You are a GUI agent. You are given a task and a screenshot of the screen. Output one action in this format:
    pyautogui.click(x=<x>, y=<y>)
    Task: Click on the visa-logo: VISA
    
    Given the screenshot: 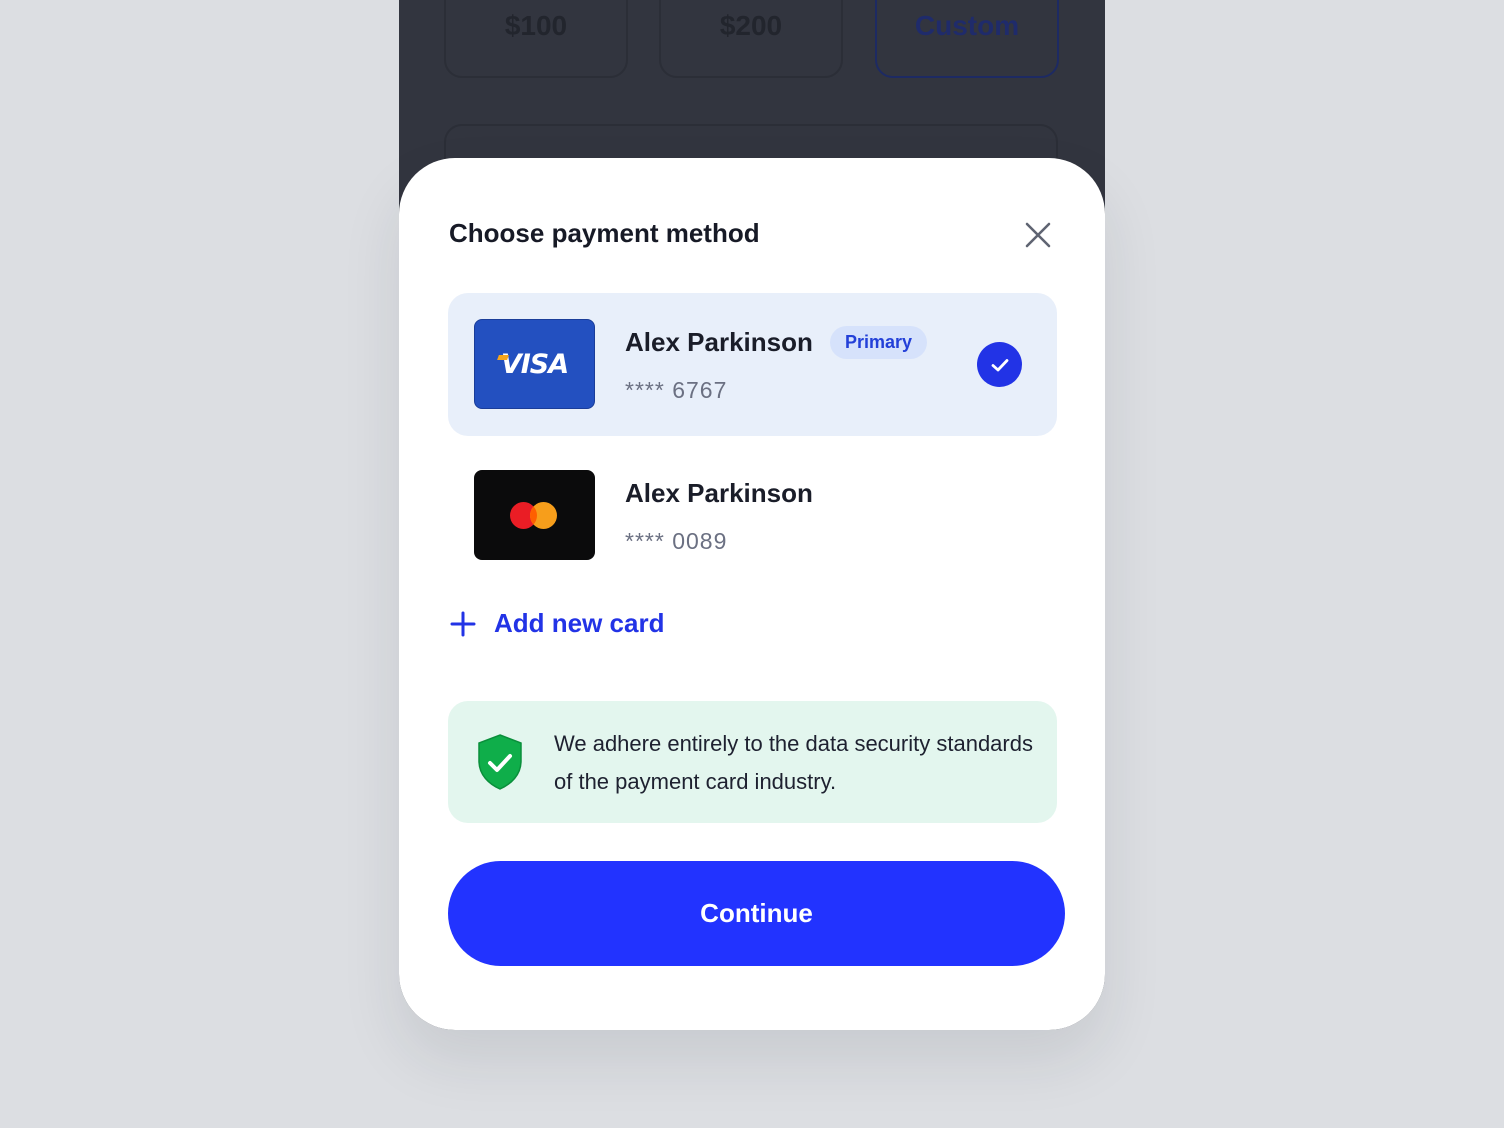 What is the action you would take?
    pyautogui.click(x=534, y=364)
    